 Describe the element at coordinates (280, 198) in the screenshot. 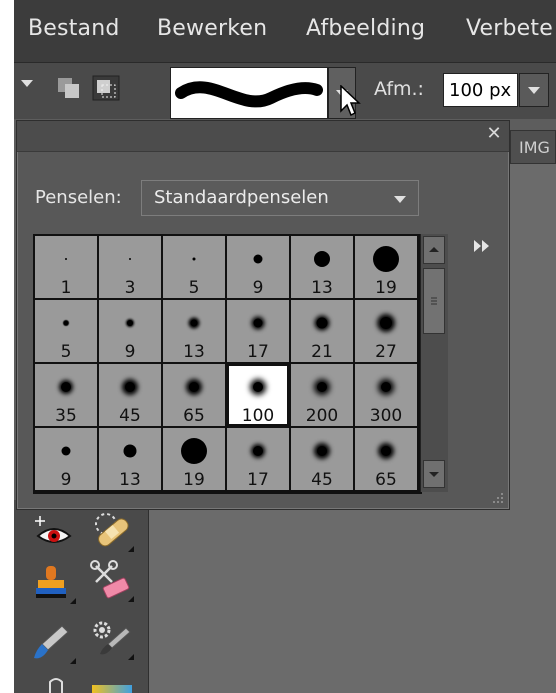

I see `brush-set-select: Standaardpenselen` at that location.